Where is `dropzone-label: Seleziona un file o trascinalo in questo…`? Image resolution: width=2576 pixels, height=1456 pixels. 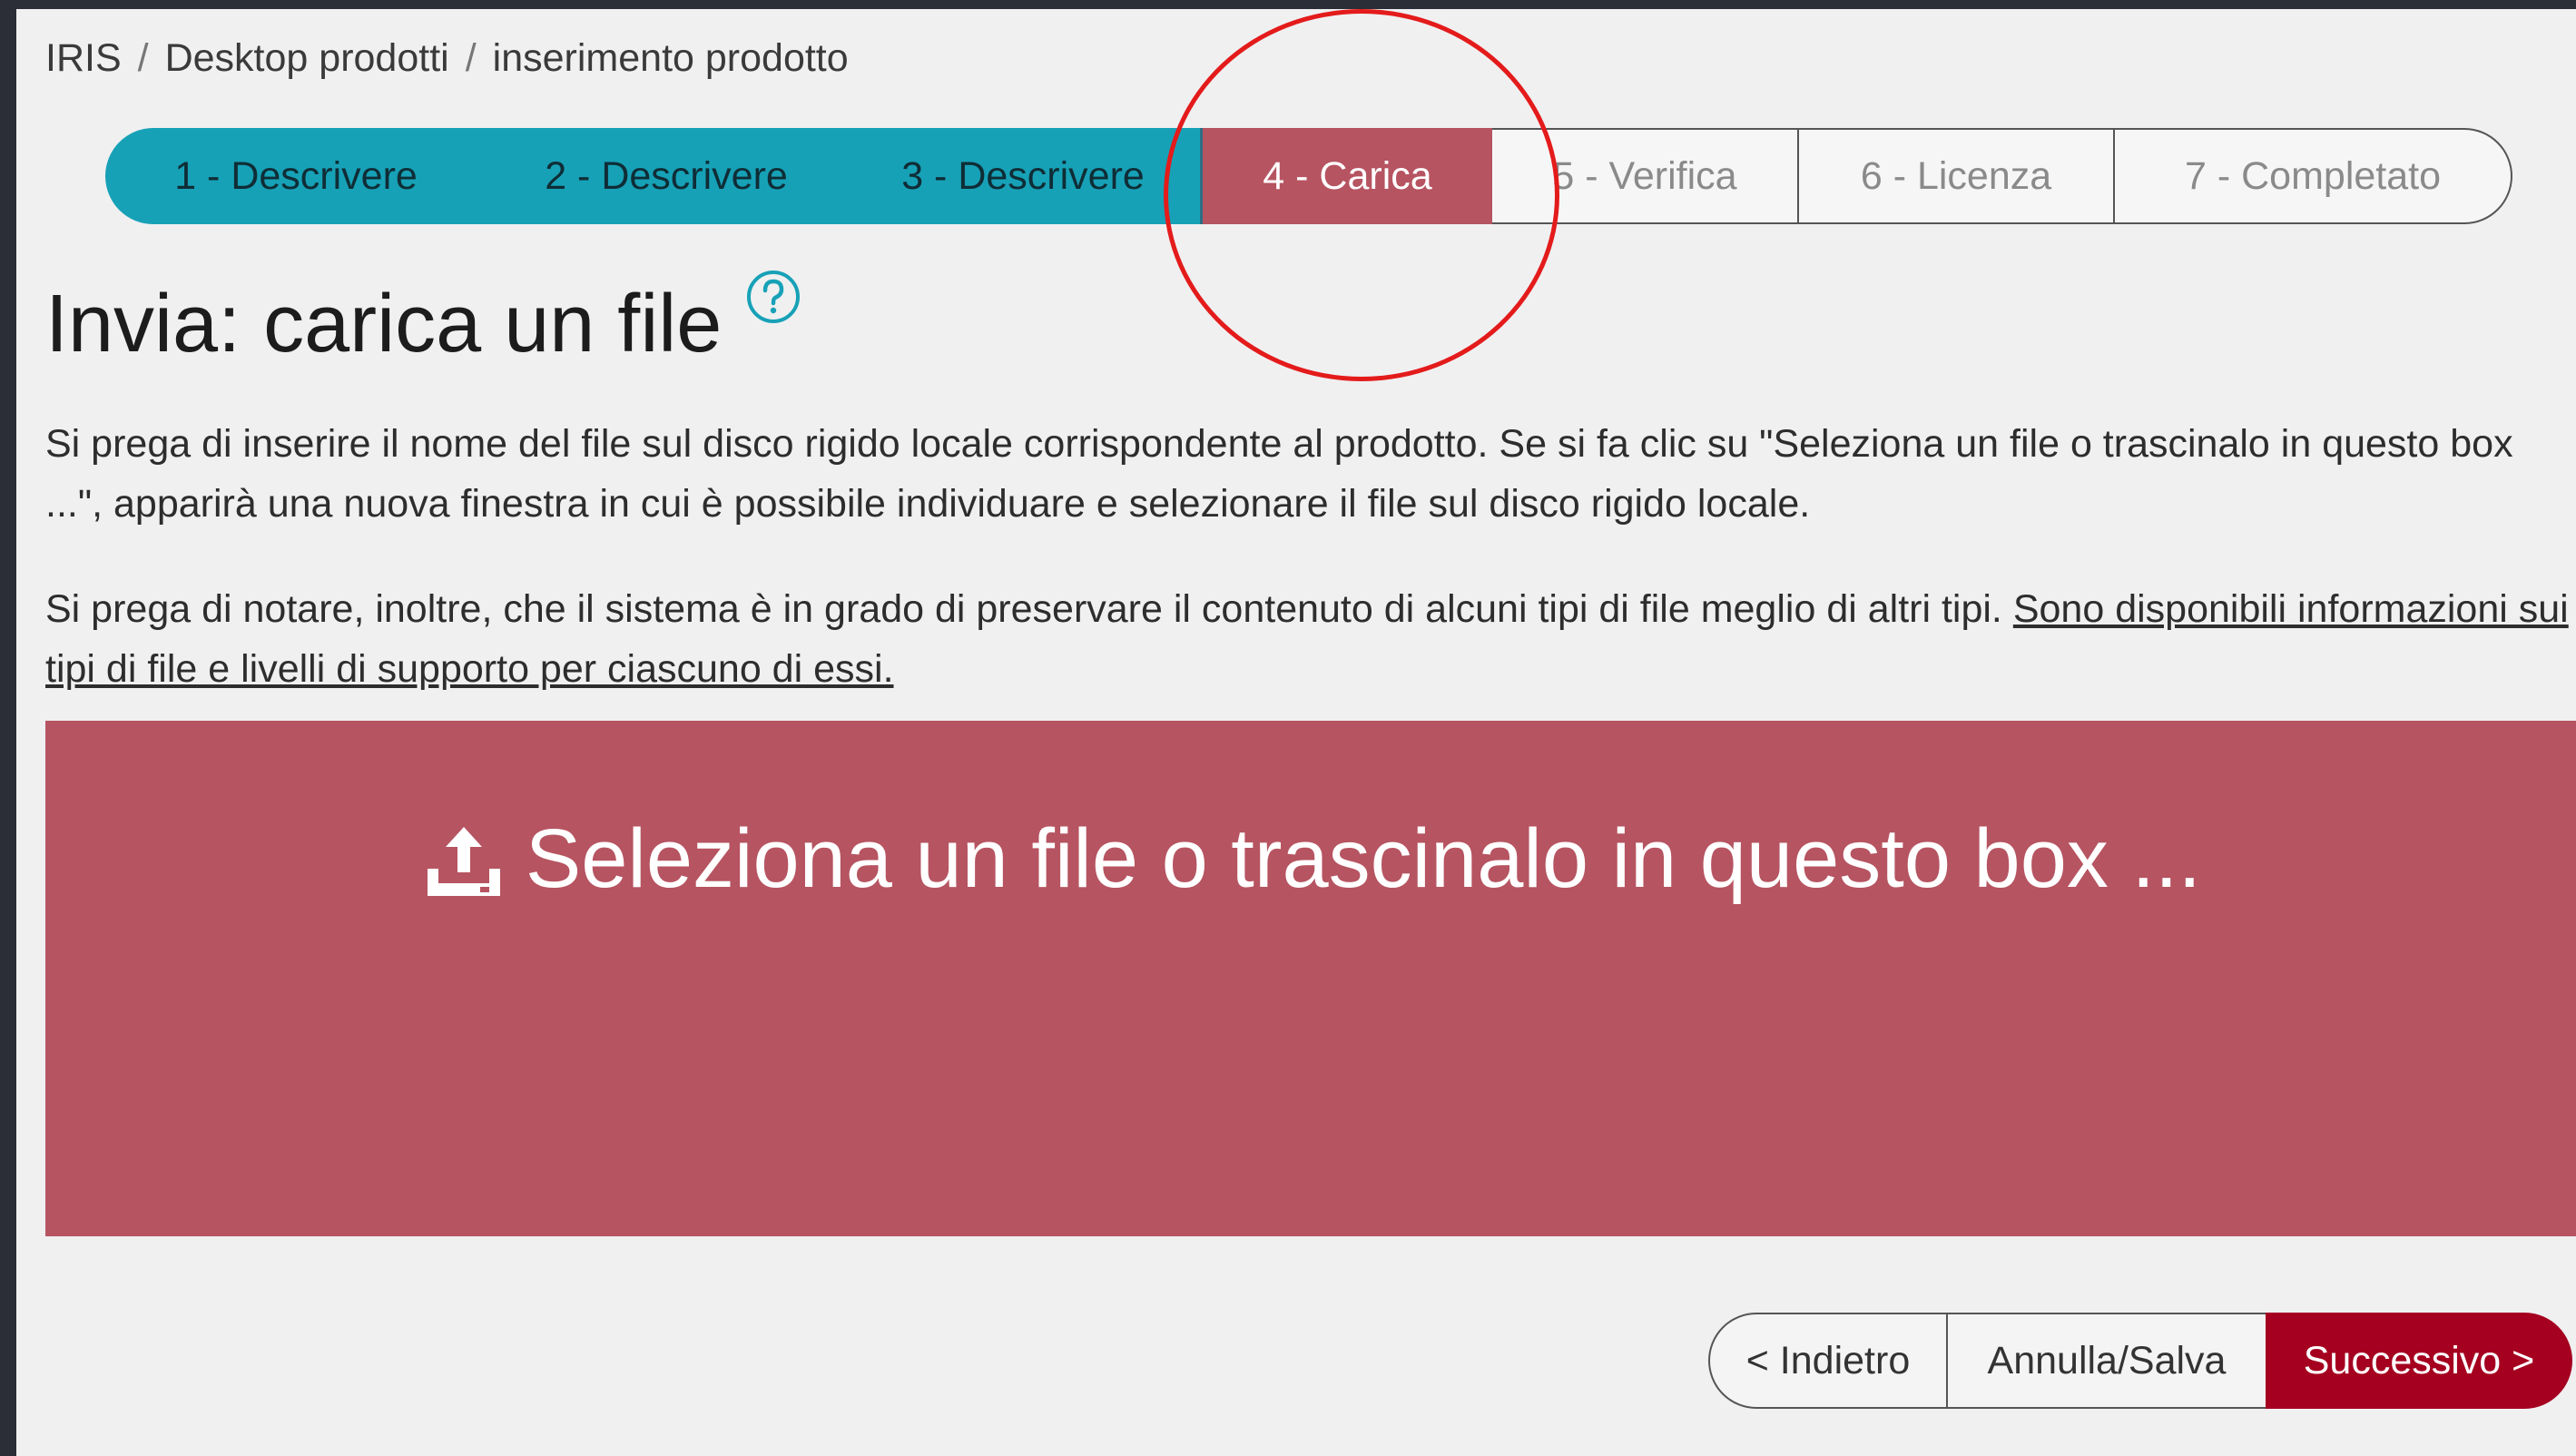
dropzone-label: Seleziona un file o trascinalo in questo… is located at coordinates (1363, 859).